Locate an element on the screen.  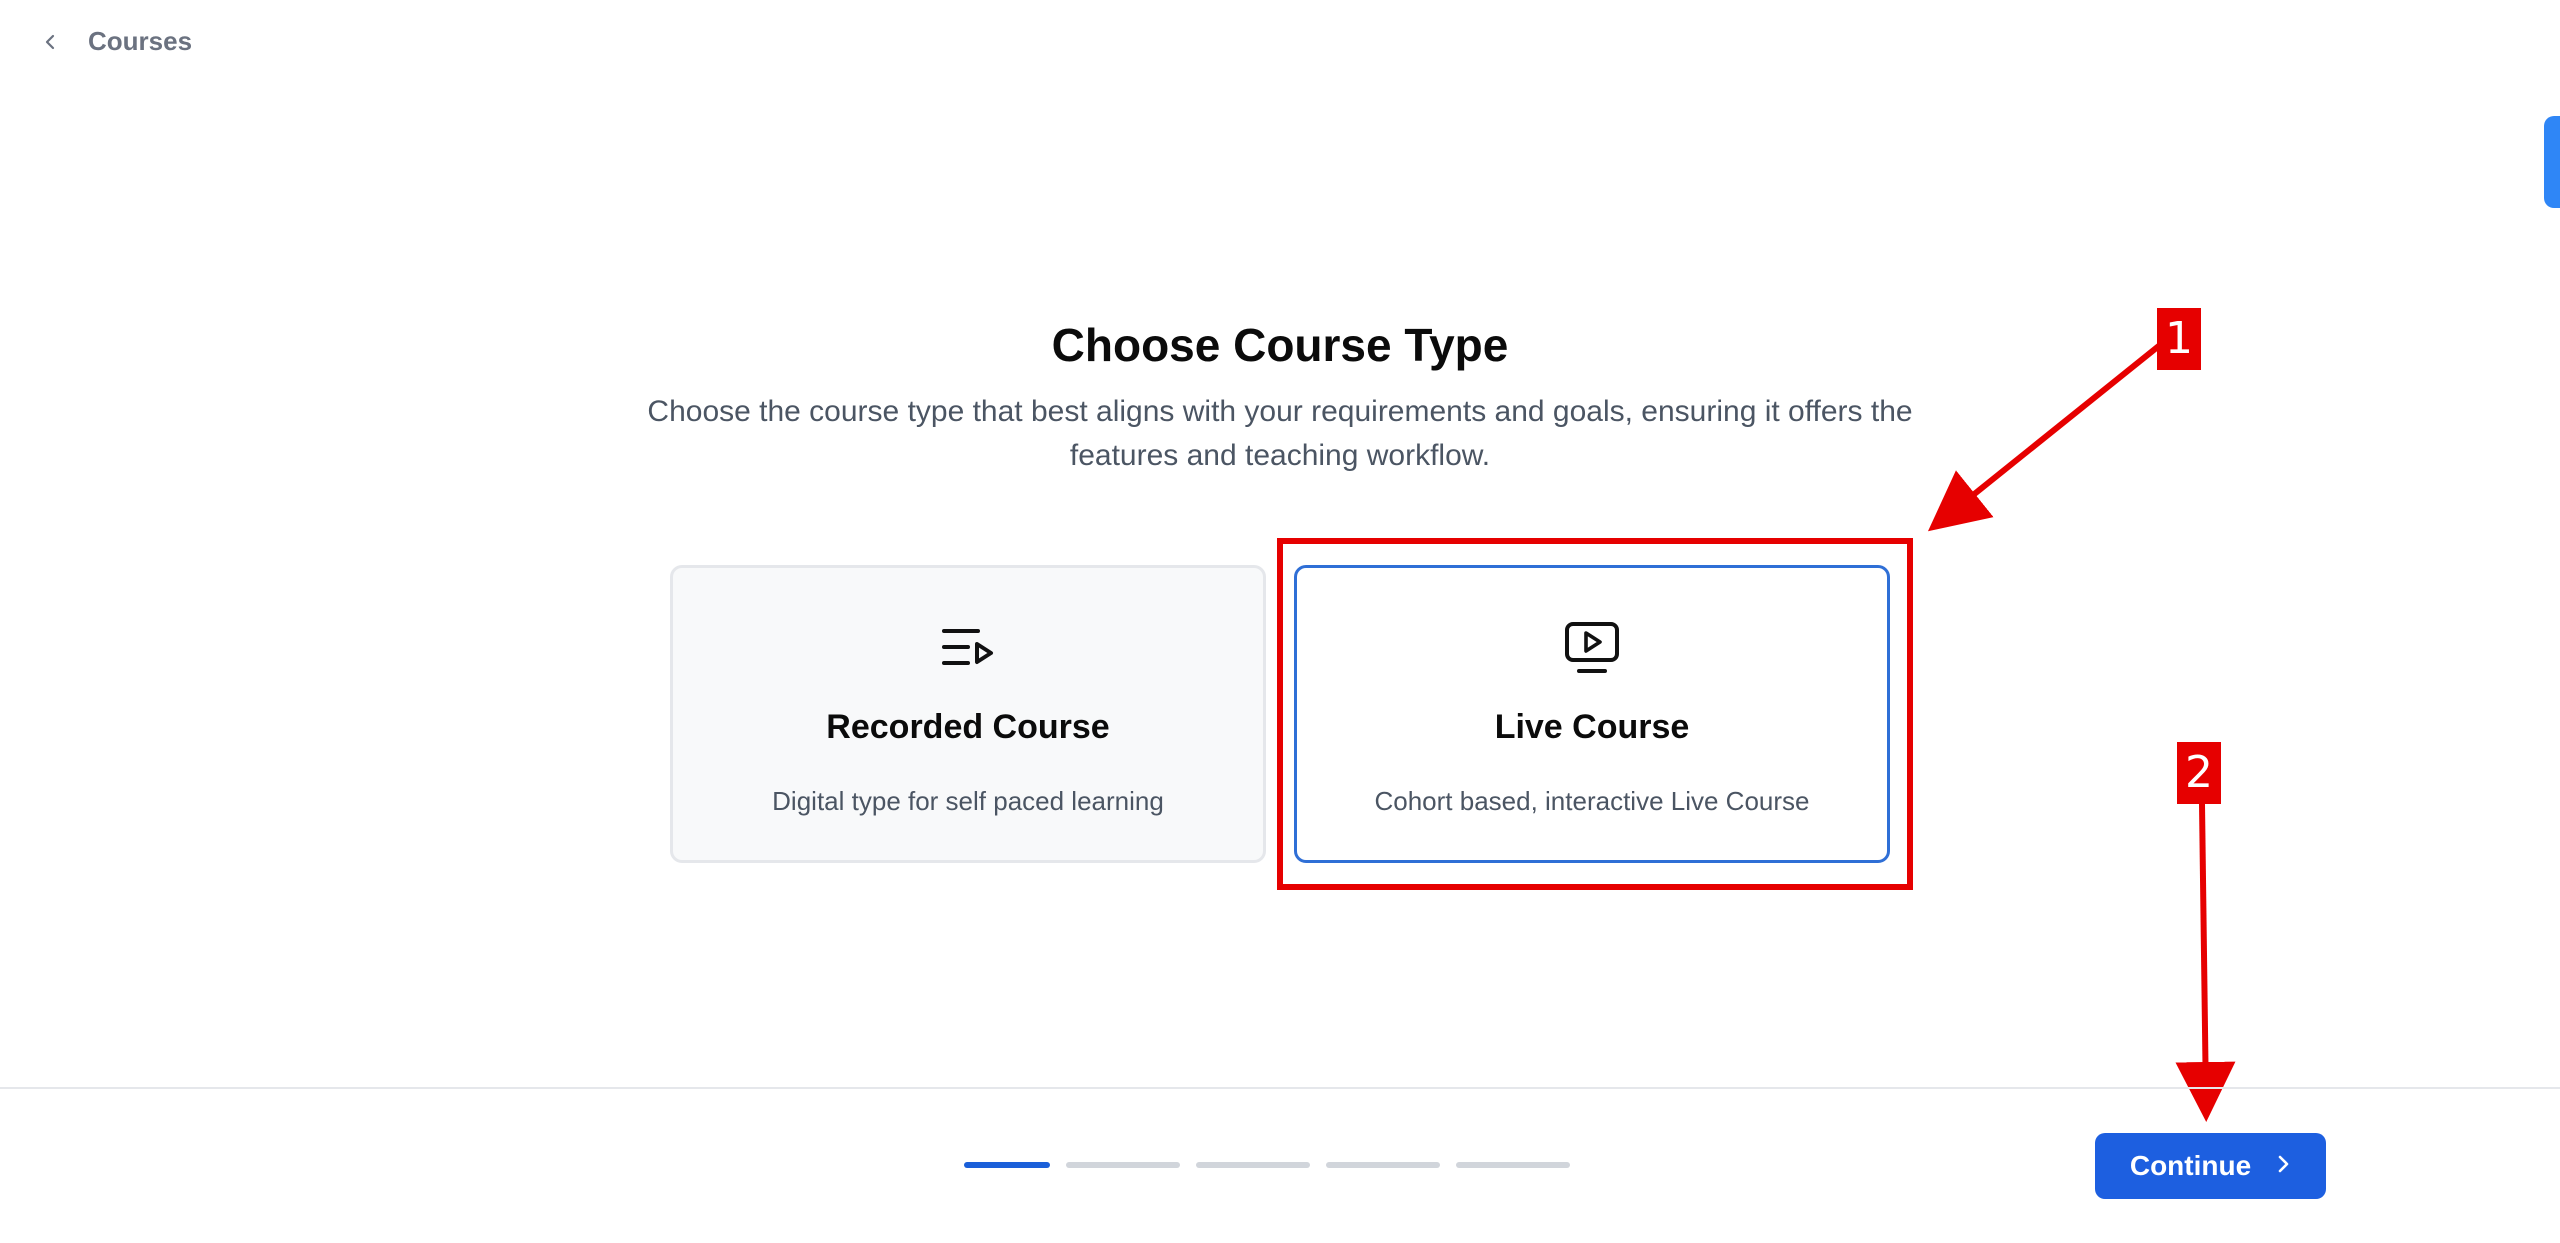
continue-button: Continue is located at coordinates (2210, 1166).